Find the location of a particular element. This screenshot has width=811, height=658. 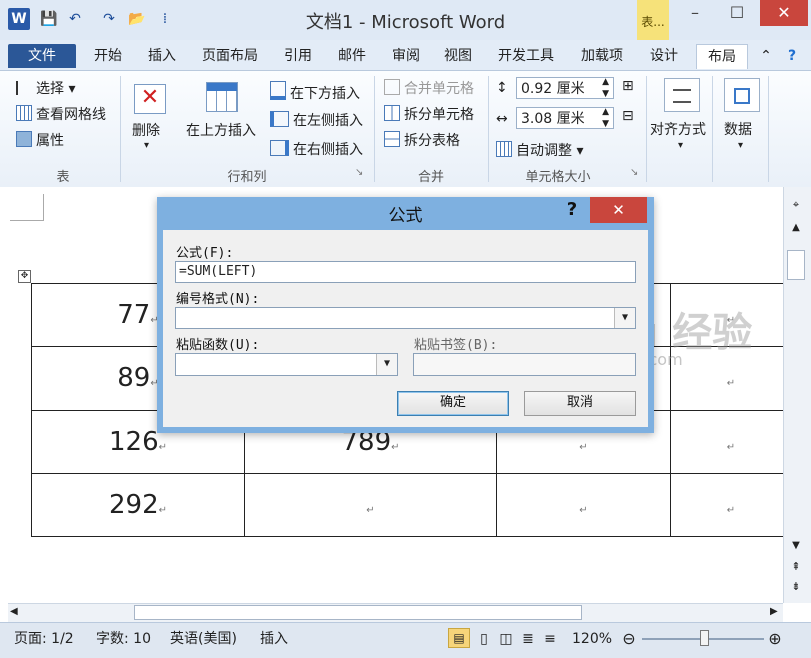

table-row: 292↵ ↵ ↵ ↵ is located at coordinates (411, 505).